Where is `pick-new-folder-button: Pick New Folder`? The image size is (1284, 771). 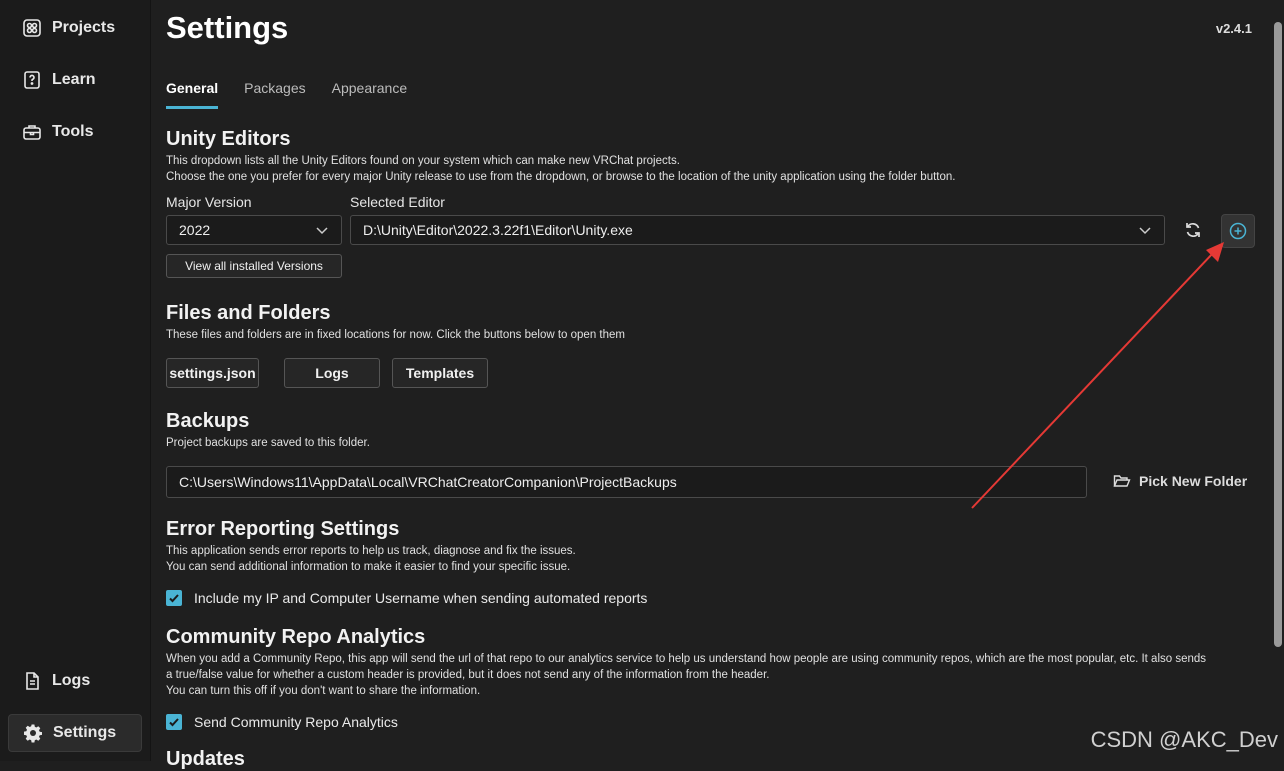
pick-new-folder-button: Pick New Folder is located at coordinates (1180, 481).